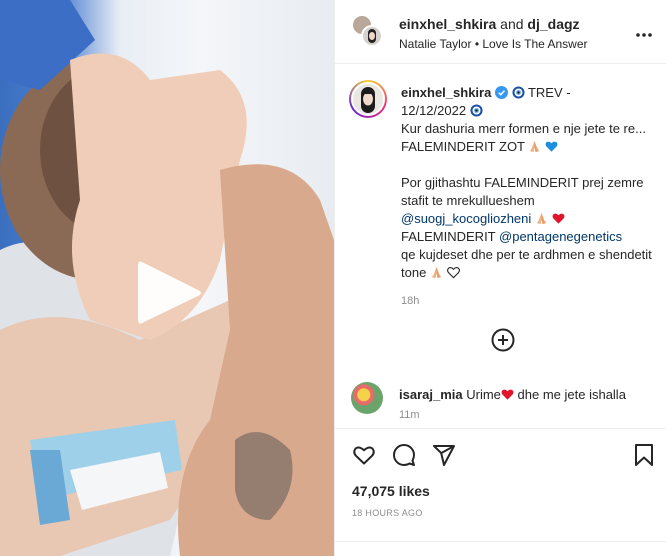 This screenshot has width=666, height=556. I want to click on play-button, so click(170, 293).